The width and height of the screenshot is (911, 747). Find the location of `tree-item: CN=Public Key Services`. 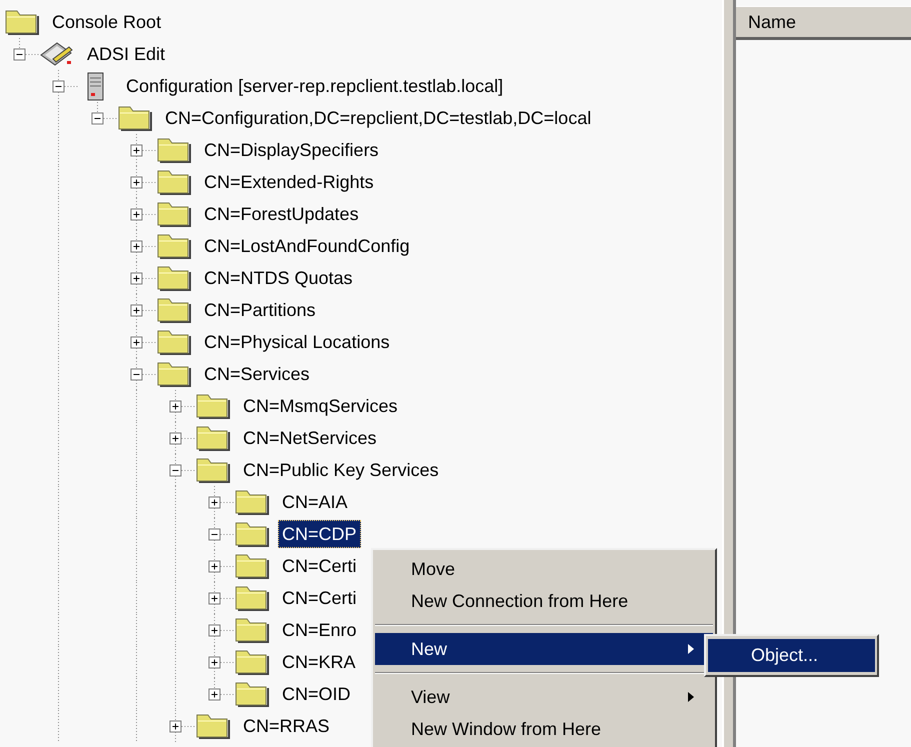

tree-item: CN=Public Key Services is located at coordinates (341, 470).